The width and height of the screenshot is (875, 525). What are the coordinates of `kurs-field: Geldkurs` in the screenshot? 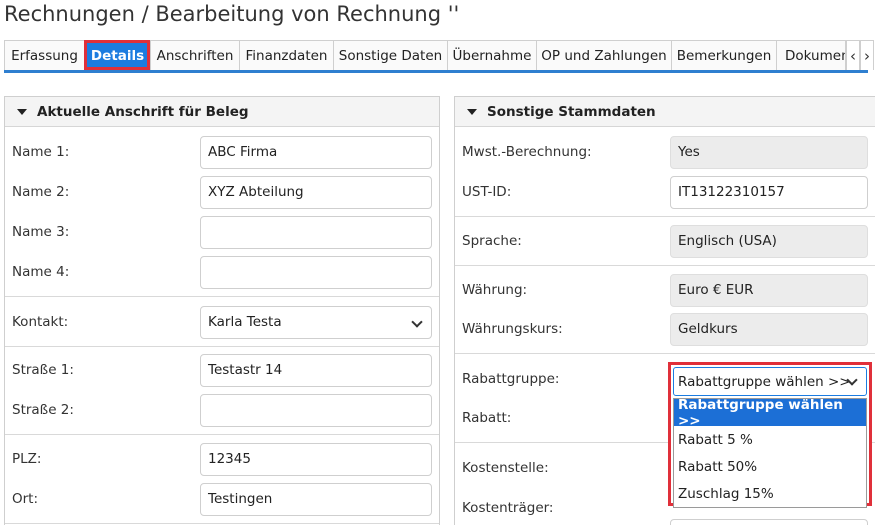 It's located at (769, 329).